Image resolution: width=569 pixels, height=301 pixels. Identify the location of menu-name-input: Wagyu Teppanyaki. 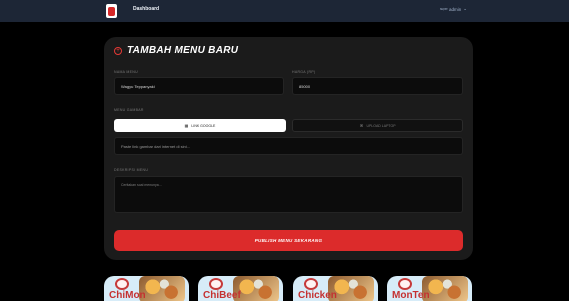
(199, 86).